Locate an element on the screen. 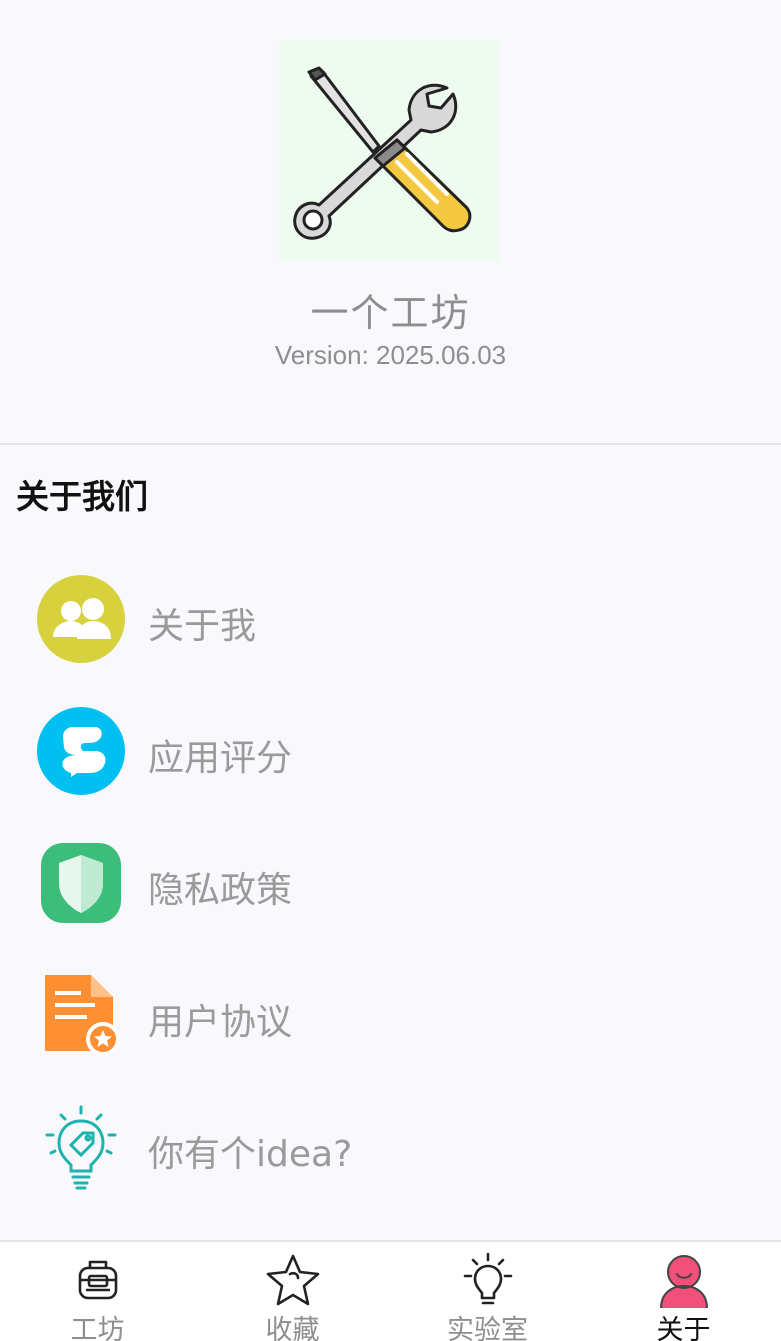 The height and width of the screenshot is (1341, 781). lightbulb-tag-icon is located at coordinates (81, 1147).